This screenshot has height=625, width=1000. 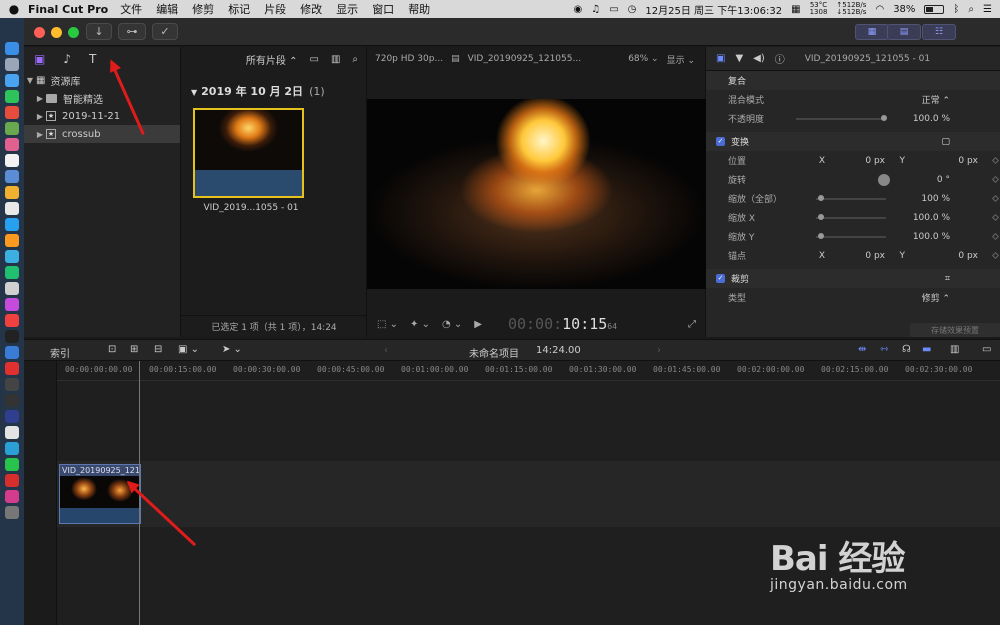 What do you see at coordinates (12, 80) in the screenshot?
I see `safari-icon` at bounding box center [12, 80].